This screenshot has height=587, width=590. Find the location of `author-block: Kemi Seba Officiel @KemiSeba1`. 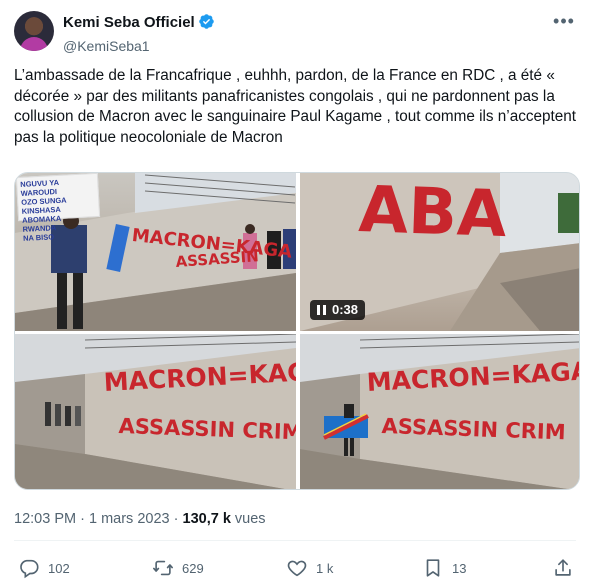

author-block: Kemi Seba Officiel @KemiSeba1 is located at coordinates (139, 34).